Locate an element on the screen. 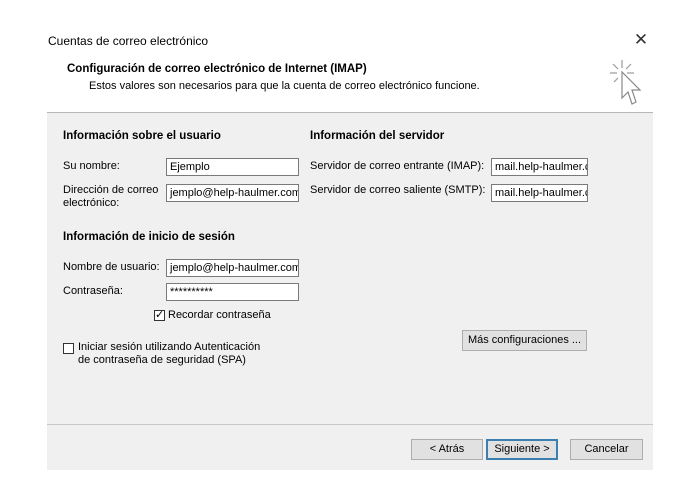 This screenshot has width=700, height=500. close-icon: ✕ is located at coordinates (641, 39).